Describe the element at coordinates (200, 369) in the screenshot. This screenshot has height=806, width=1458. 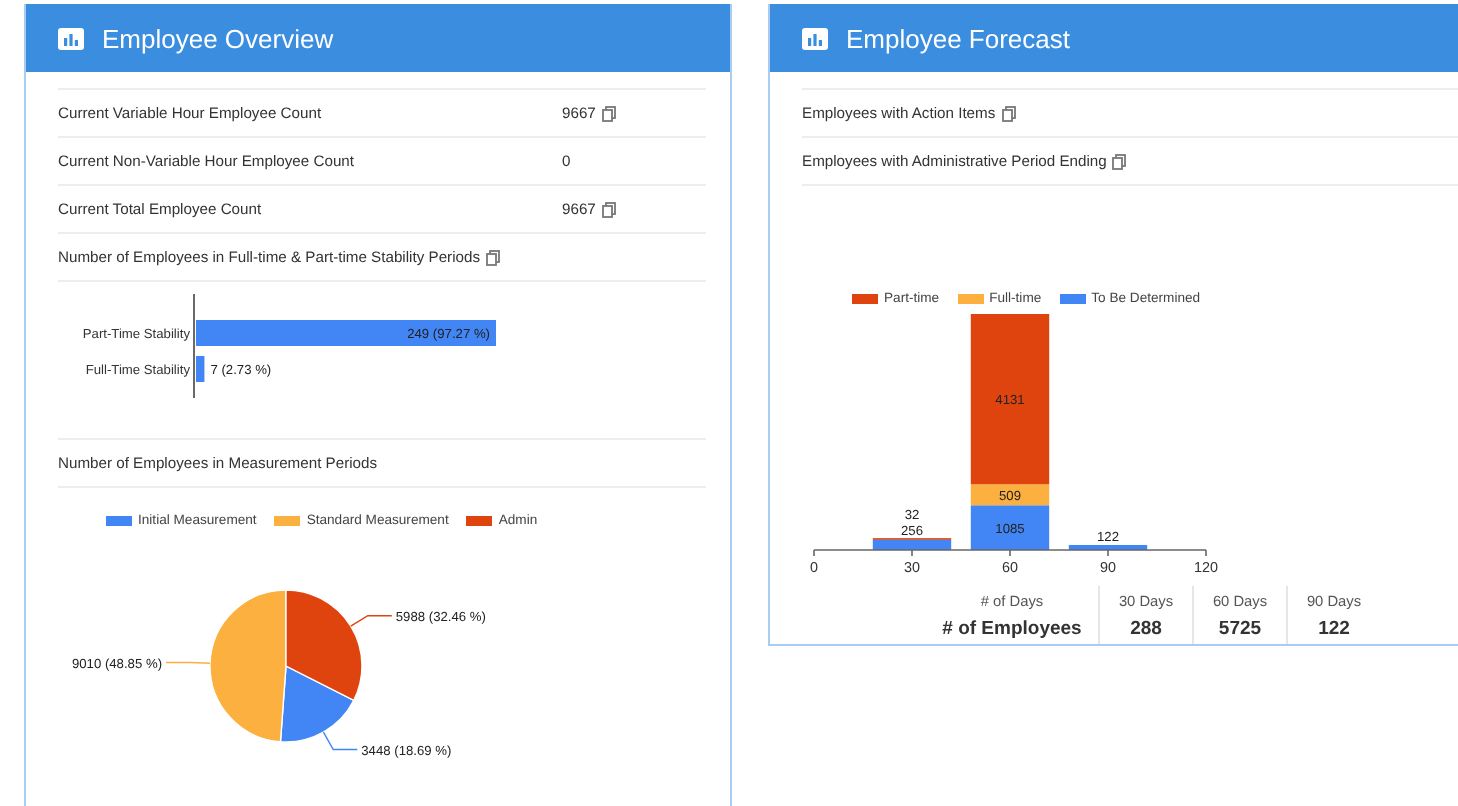
I see `bar` at that location.